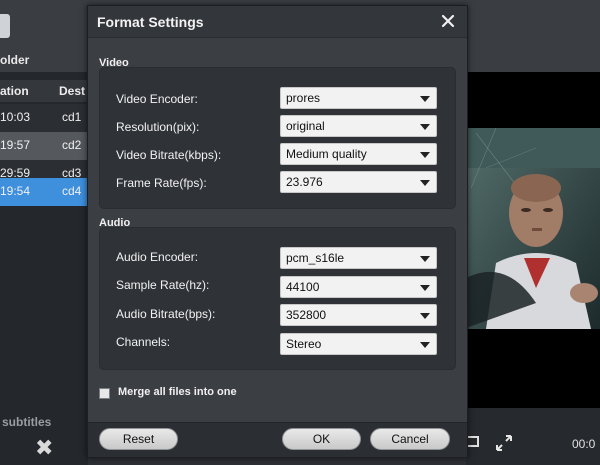 This screenshot has width=600, height=465. I want to click on ok-button: OK, so click(321, 439).